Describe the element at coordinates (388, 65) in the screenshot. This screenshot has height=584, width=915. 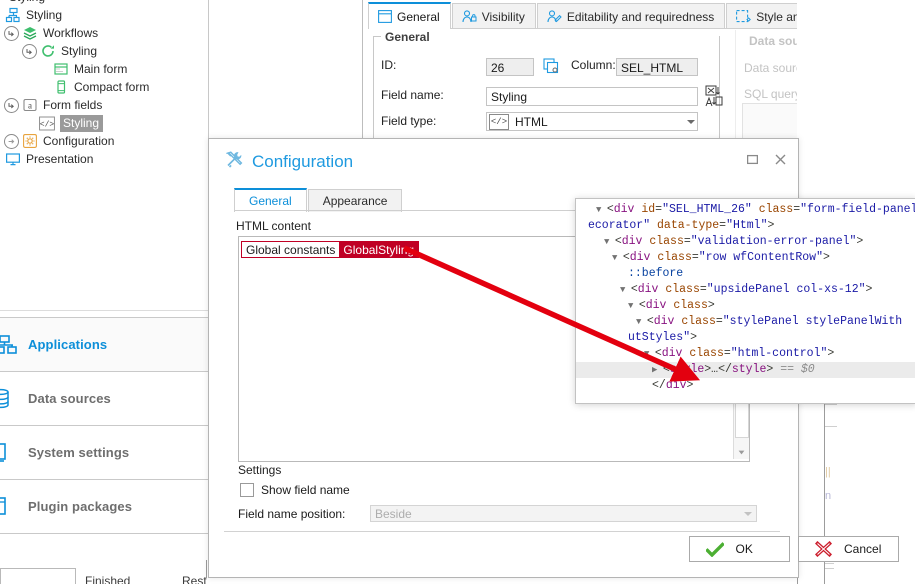
I see `id-label: ID:` at that location.